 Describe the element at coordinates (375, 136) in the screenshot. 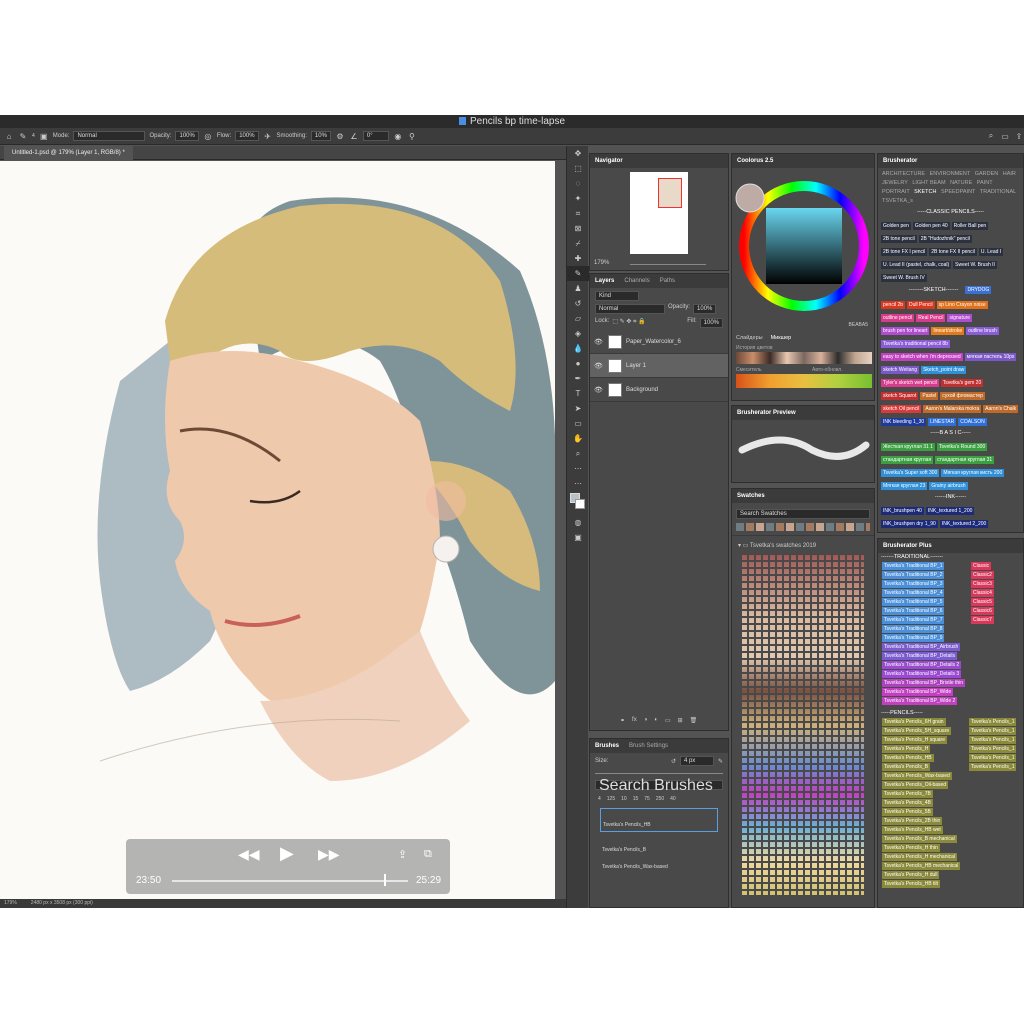

I see `angle-field: 0°` at that location.